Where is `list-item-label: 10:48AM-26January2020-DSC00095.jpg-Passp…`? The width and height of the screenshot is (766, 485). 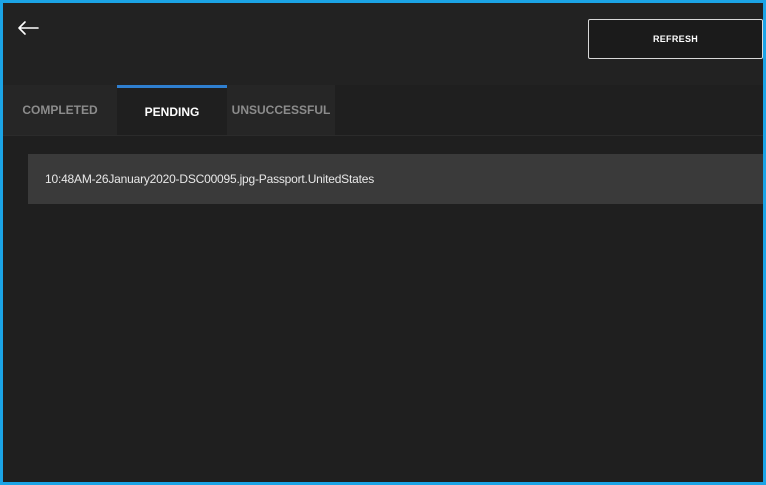
list-item-label: 10:48AM-26January2020-DSC00095.jpg-Passp… is located at coordinates (210, 179).